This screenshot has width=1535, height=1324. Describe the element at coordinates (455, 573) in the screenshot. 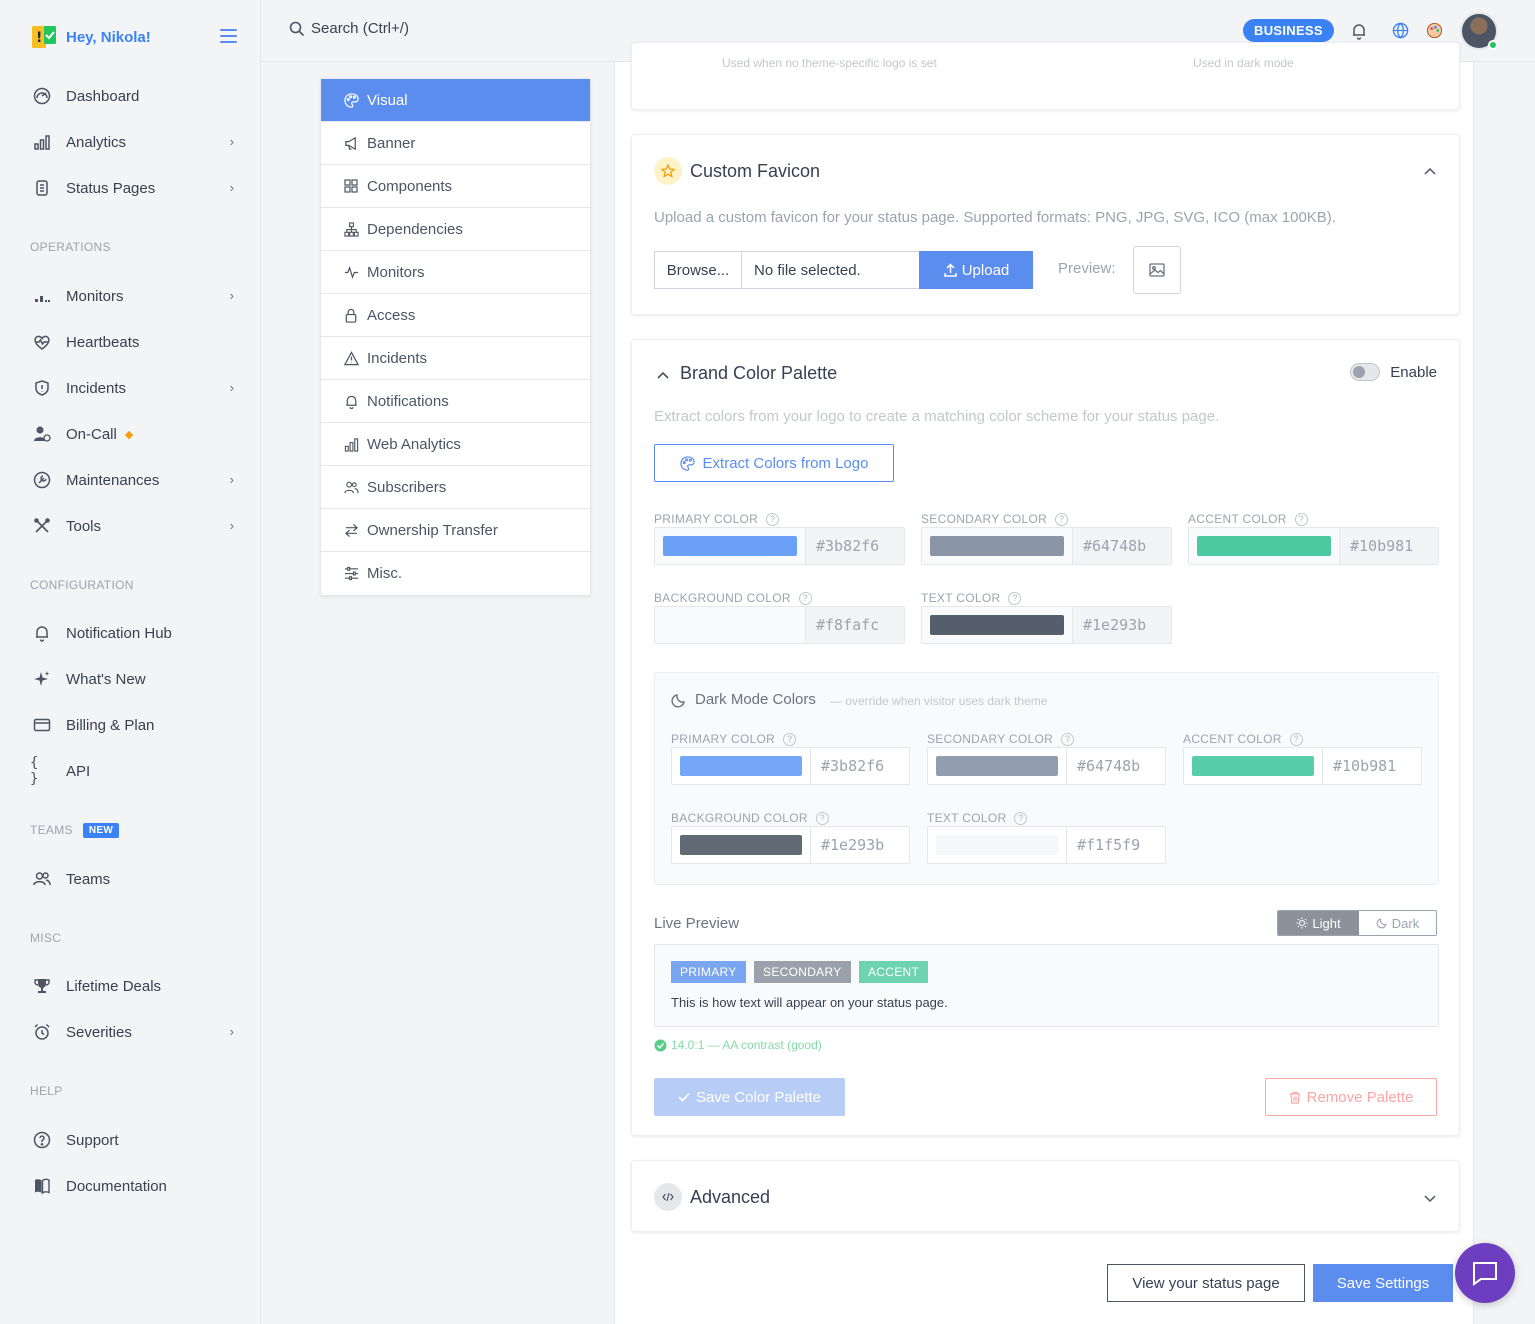

I see `settings-menu-item-misc: Misc.` at that location.